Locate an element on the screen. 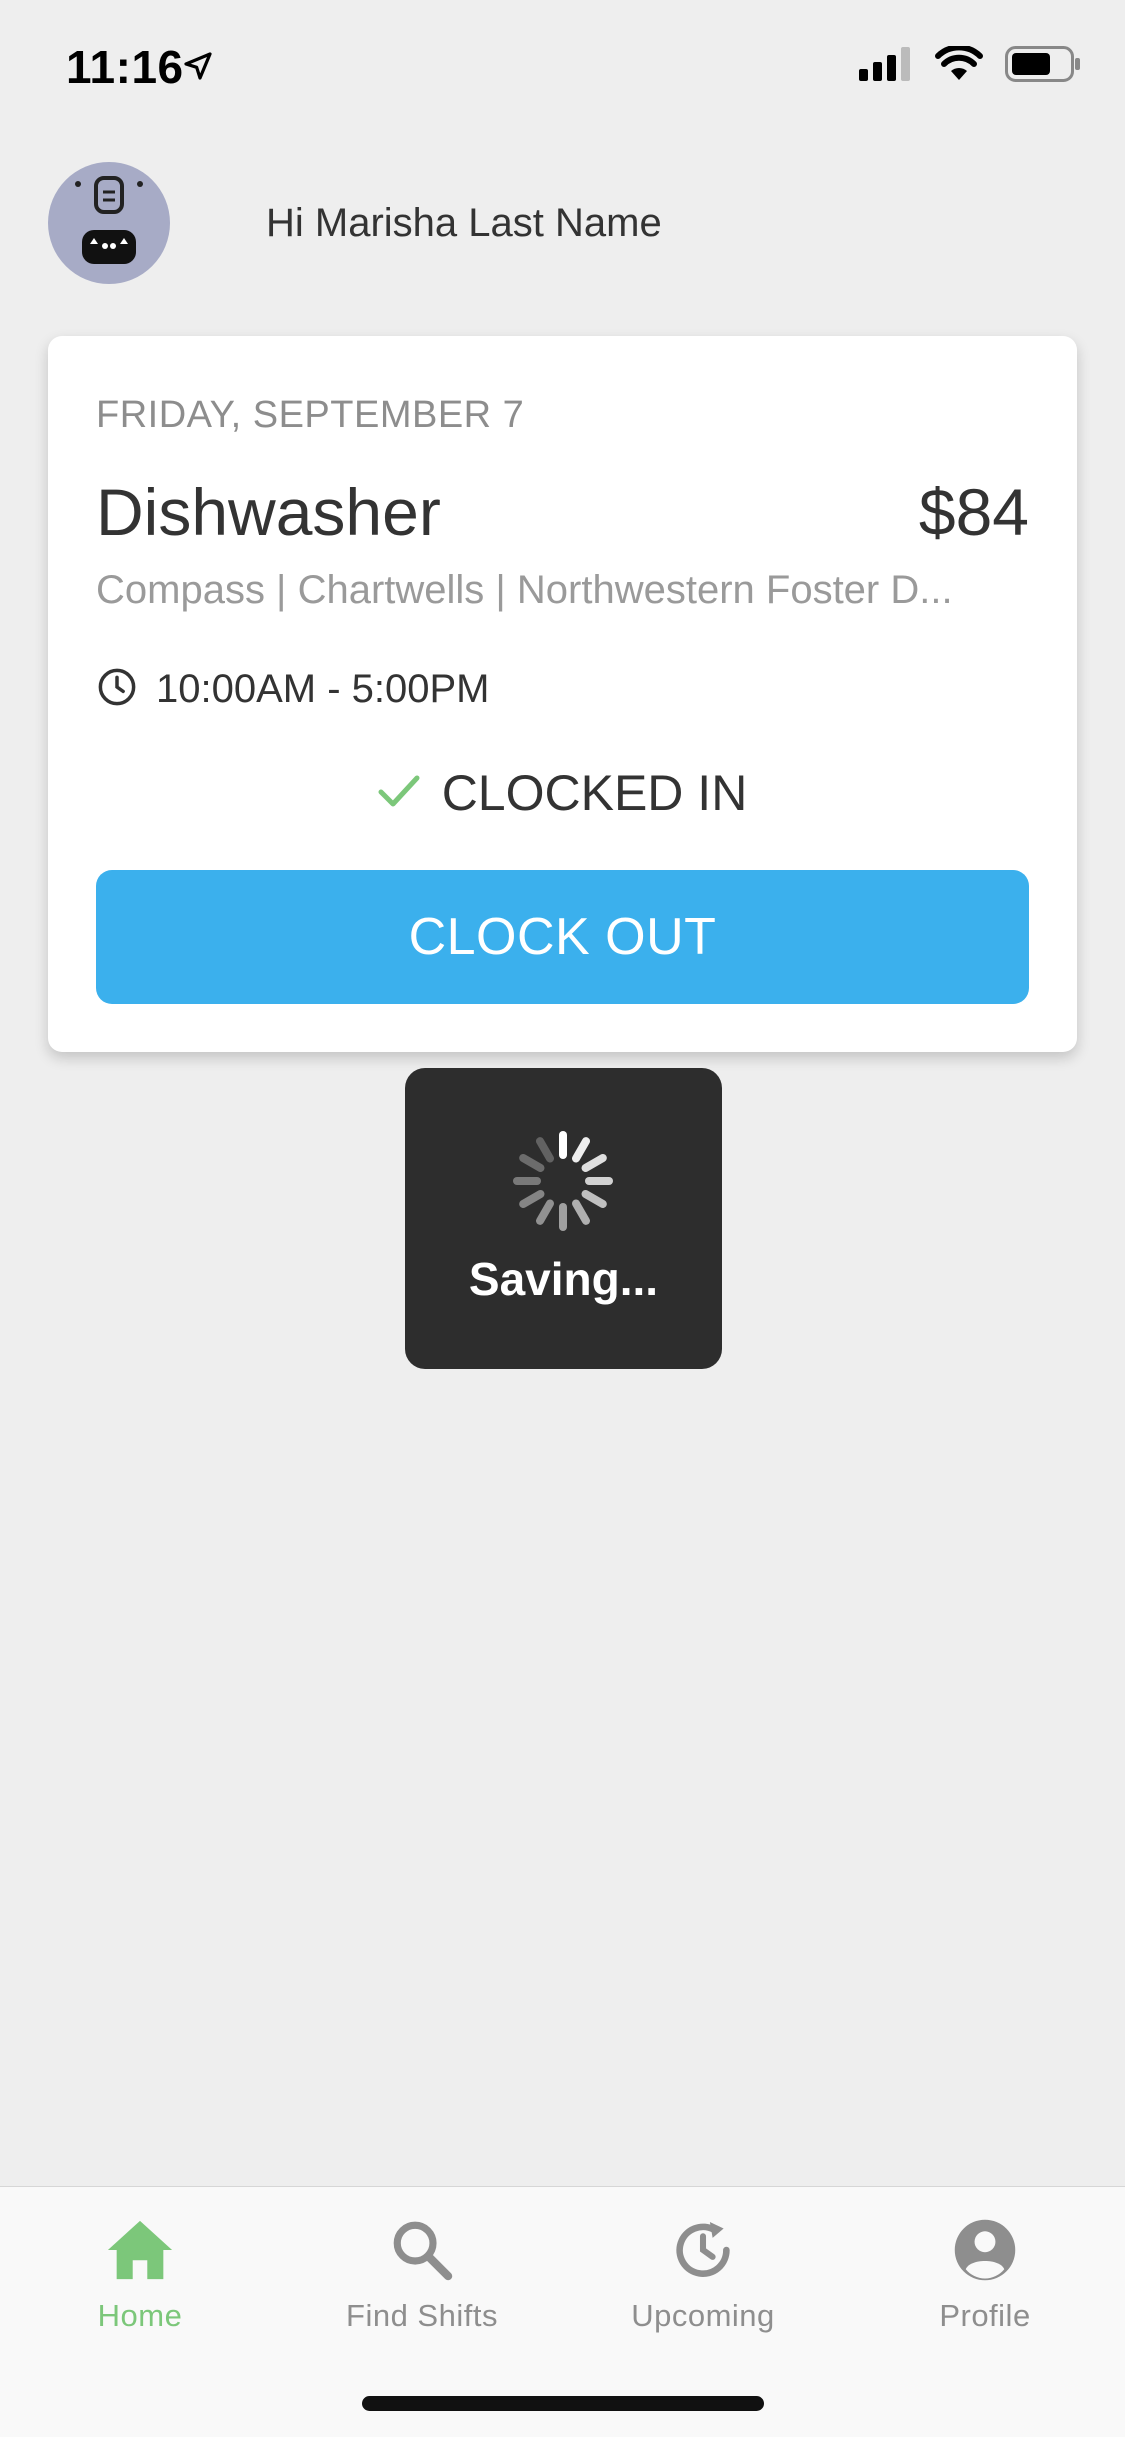  tab-find-shifts: Find Shifts is located at coordinates (422, 2275).